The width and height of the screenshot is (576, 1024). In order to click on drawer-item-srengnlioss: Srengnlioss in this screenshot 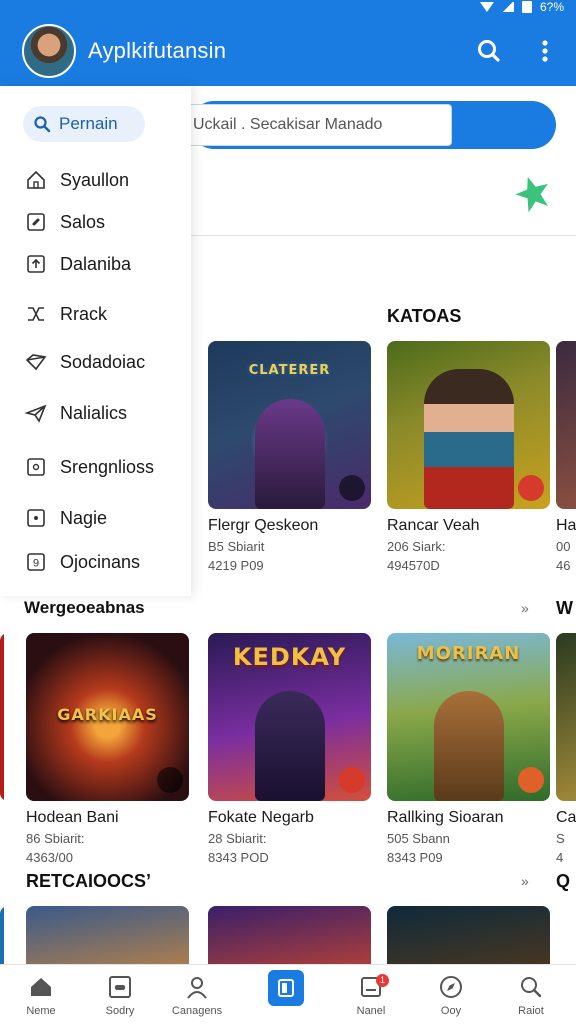, I will do `click(89, 467)`.